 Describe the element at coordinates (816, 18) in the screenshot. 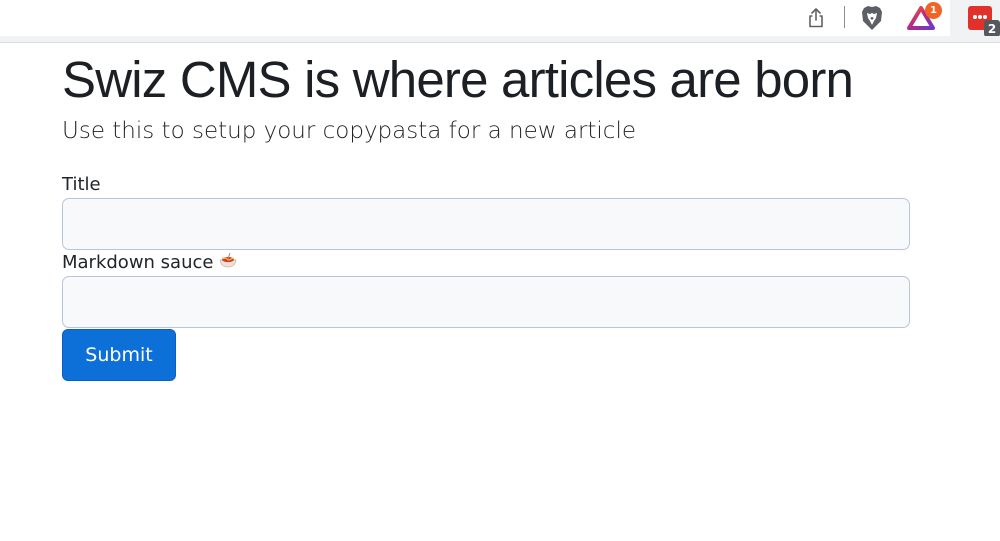

I see `share-icon` at that location.